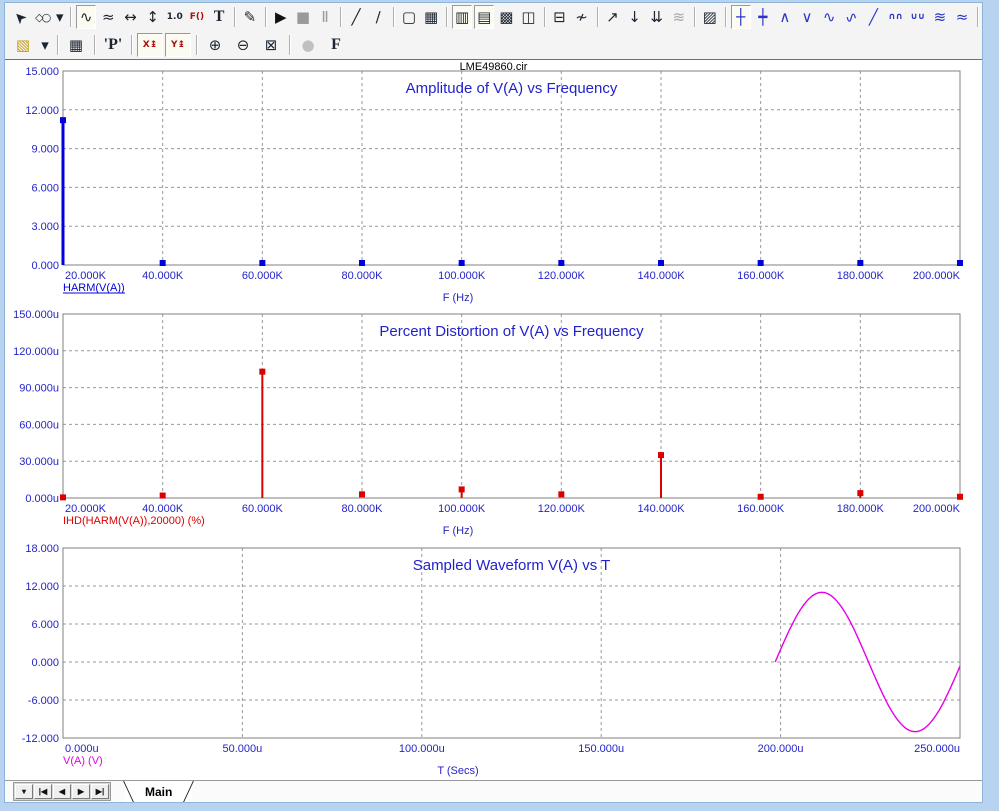 This screenshot has width=999, height=811. Describe the element at coordinates (829, 17) in the screenshot. I see `go-to-high-button: ∿` at that location.